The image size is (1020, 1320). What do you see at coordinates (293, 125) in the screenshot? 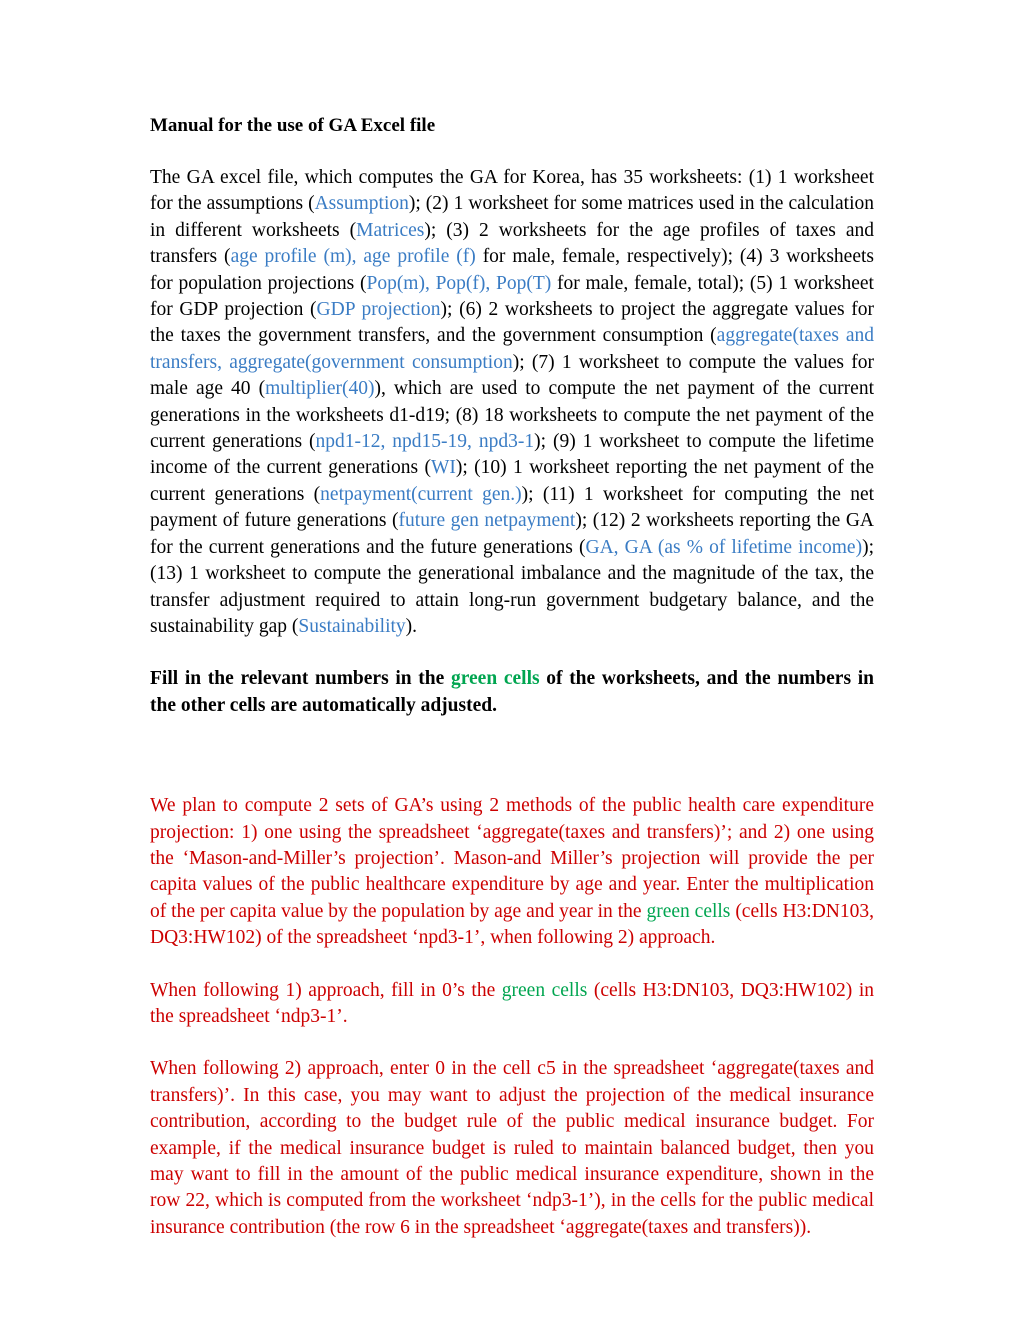
I see `page-title: Manual for the use of GA Excel file` at bounding box center [293, 125].